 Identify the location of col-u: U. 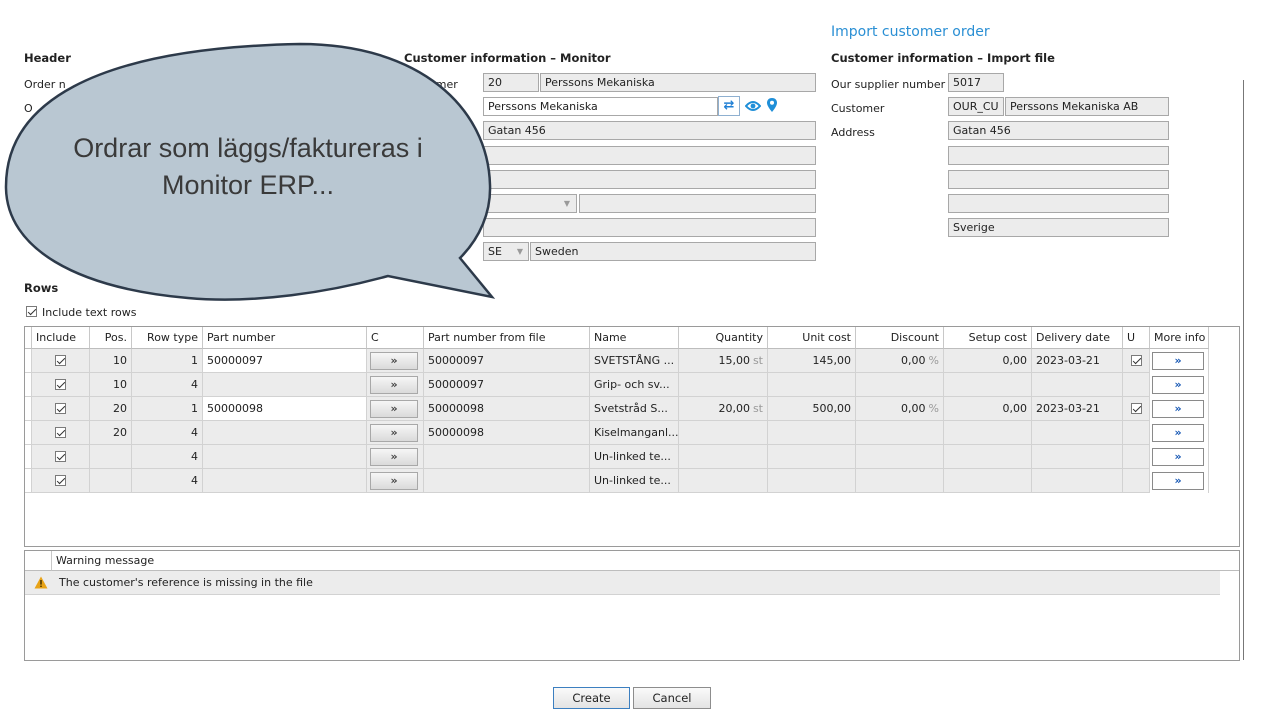
(1136, 338).